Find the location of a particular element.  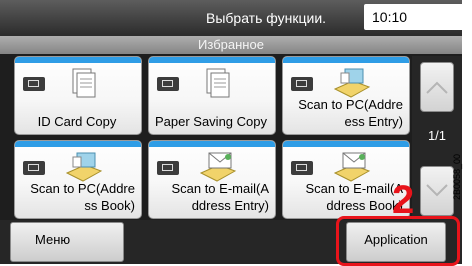

tile-label: Paper Saving Copy is located at coordinates (210, 121).